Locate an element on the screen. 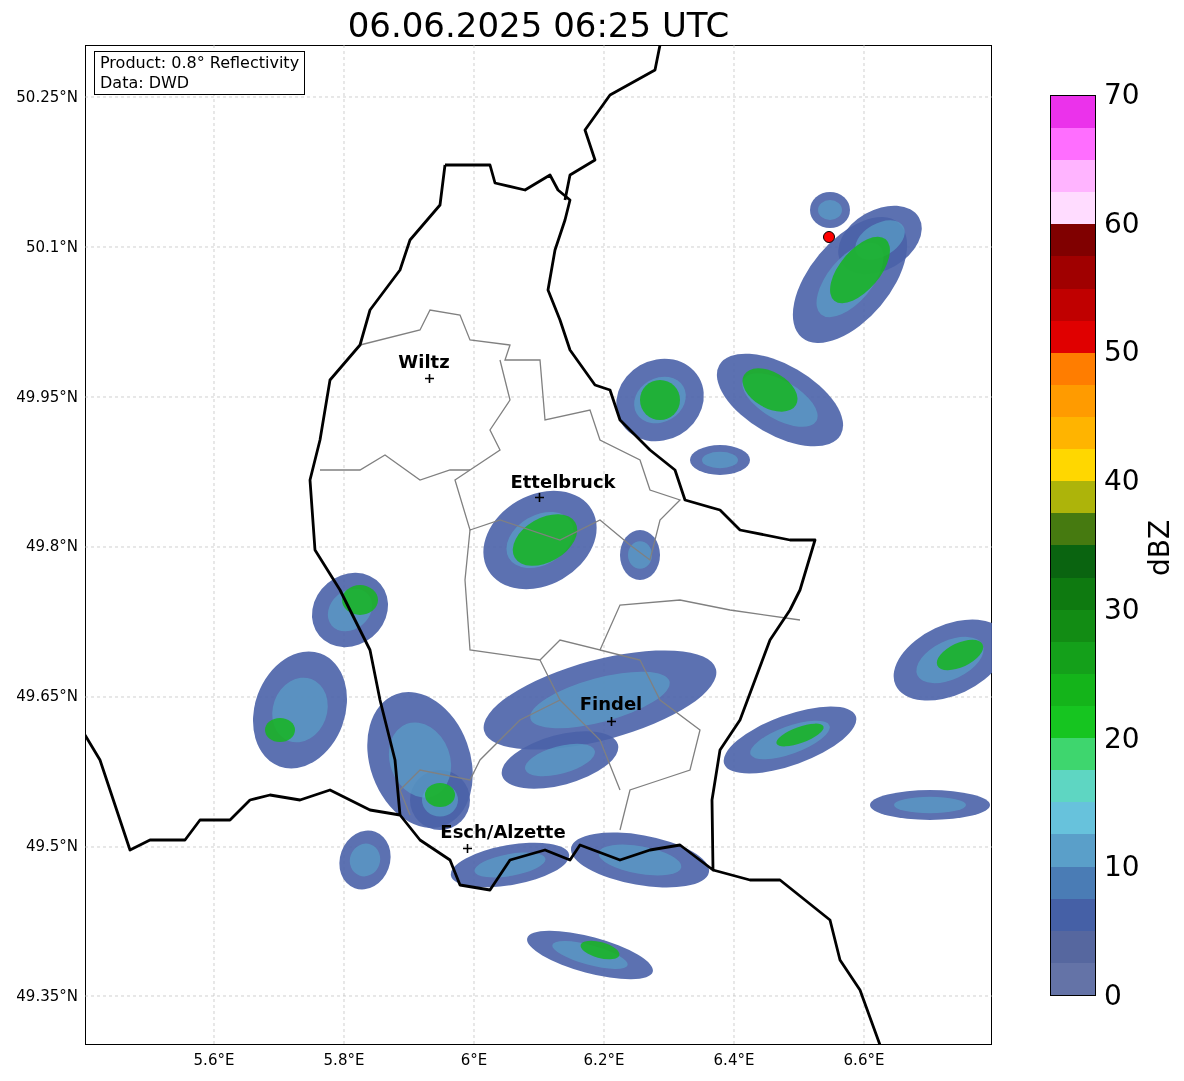 The image size is (1184, 1081). colorbar-tick-label: 70 is located at coordinates (1122, 95).